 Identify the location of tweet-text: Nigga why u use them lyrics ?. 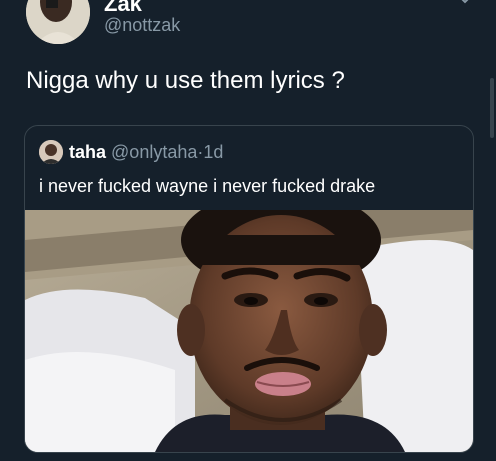
(185, 80).